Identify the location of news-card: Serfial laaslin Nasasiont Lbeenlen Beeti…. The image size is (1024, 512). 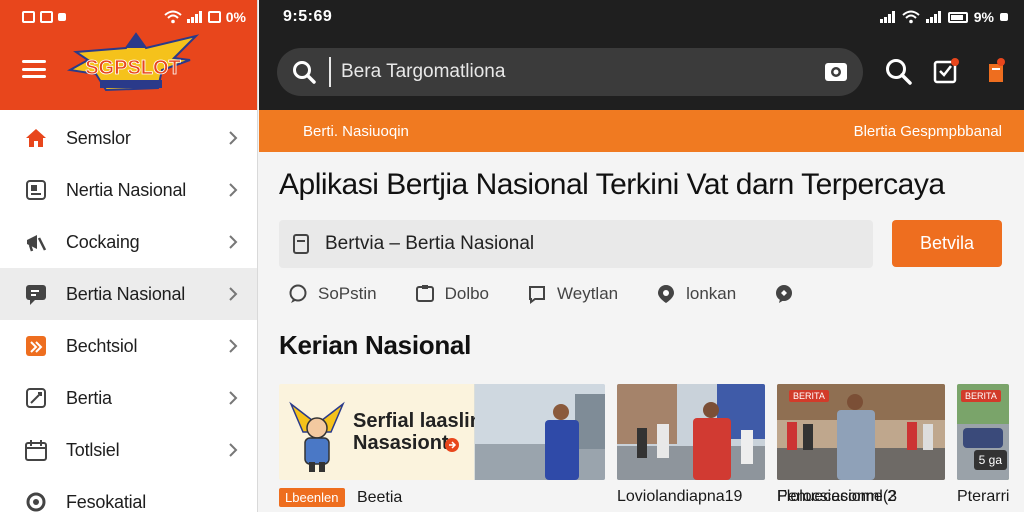
(442, 448).